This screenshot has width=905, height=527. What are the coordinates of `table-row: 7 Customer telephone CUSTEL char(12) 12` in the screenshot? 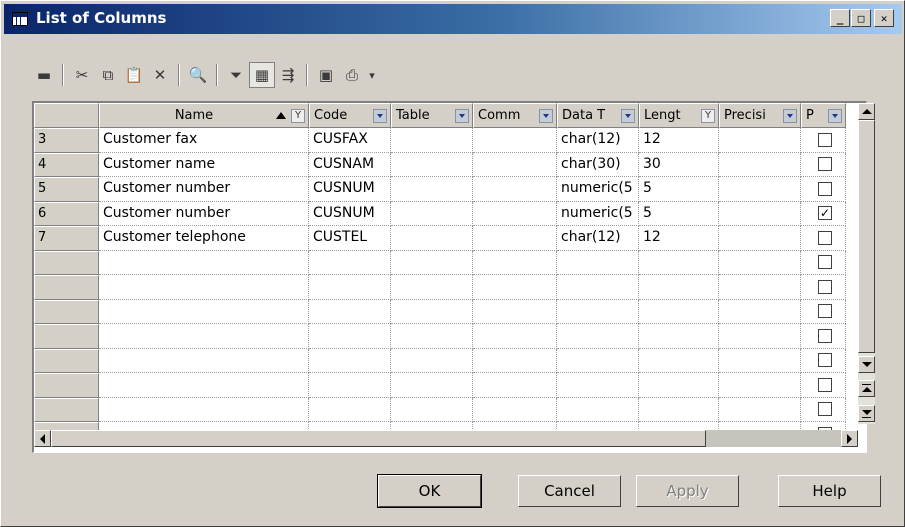 It's located at (440, 238).